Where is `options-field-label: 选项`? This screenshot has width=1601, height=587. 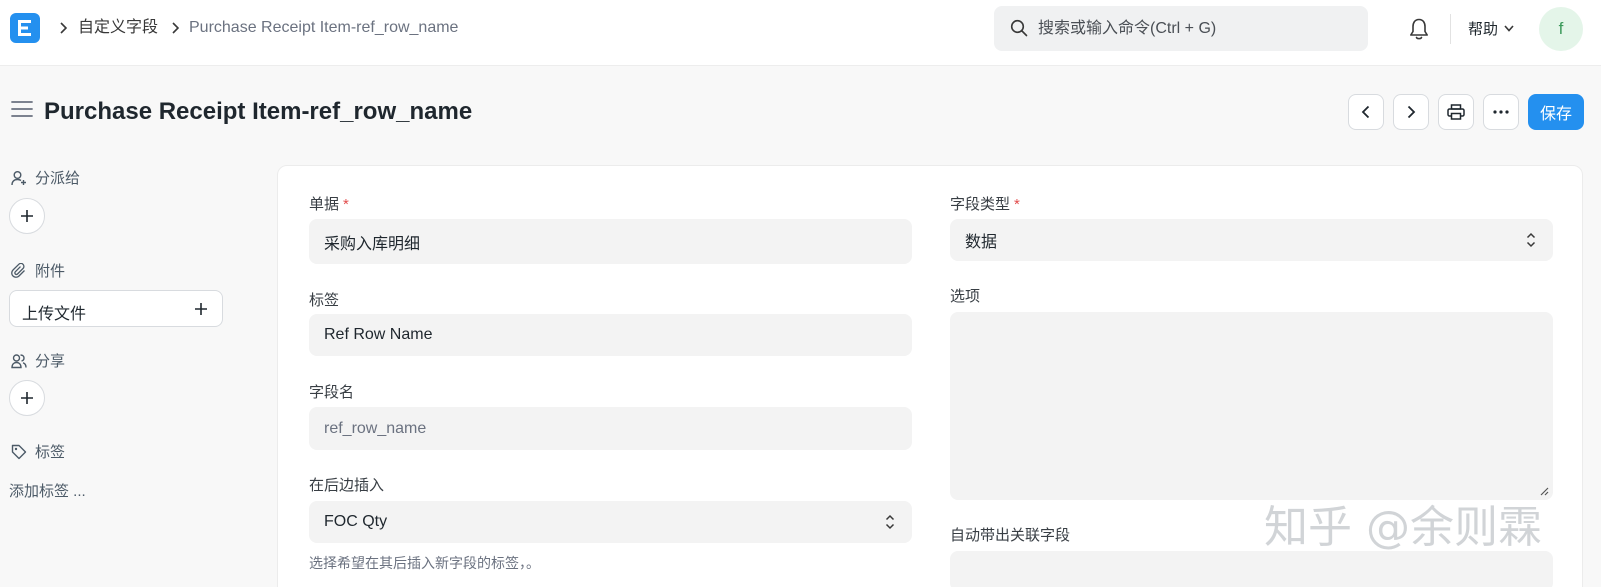 options-field-label: 选项 is located at coordinates (965, 296).